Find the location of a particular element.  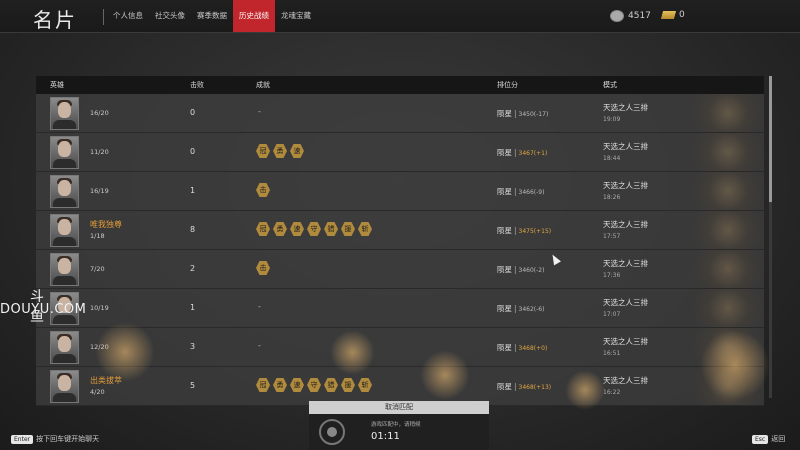

matchmaking-status: 游戏匹配中，请稍候 is located at coordinates (396, 425).